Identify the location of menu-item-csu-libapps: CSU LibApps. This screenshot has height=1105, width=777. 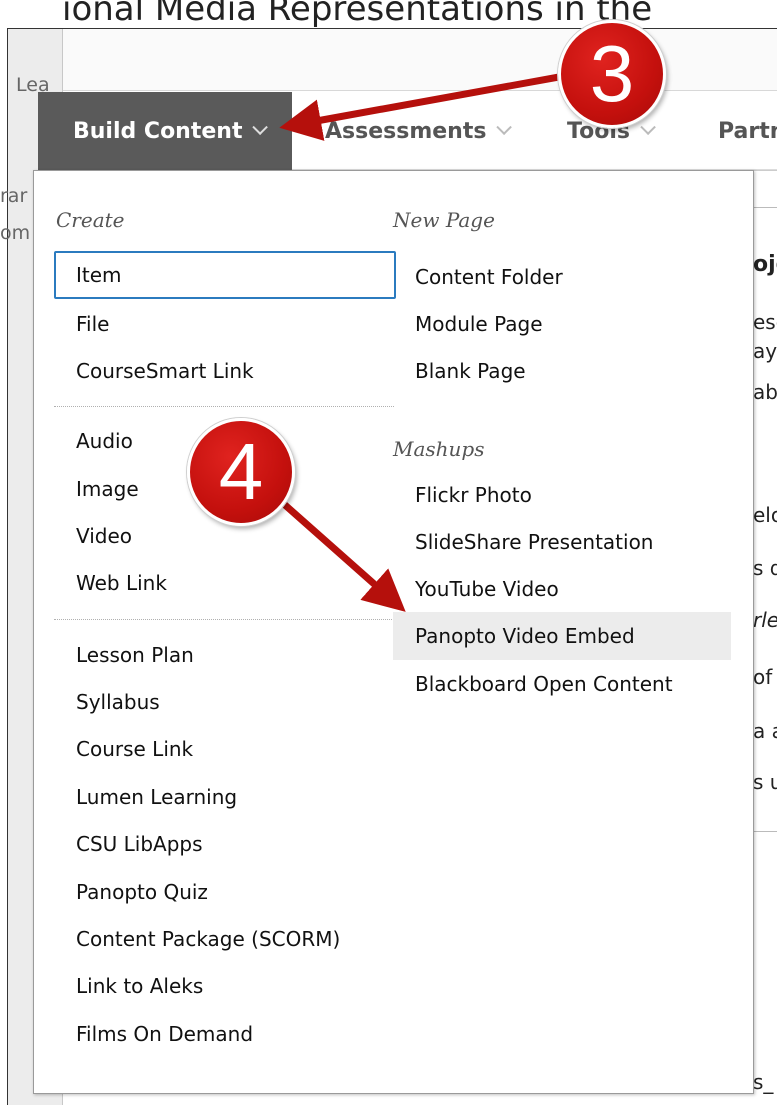
(225, 844).